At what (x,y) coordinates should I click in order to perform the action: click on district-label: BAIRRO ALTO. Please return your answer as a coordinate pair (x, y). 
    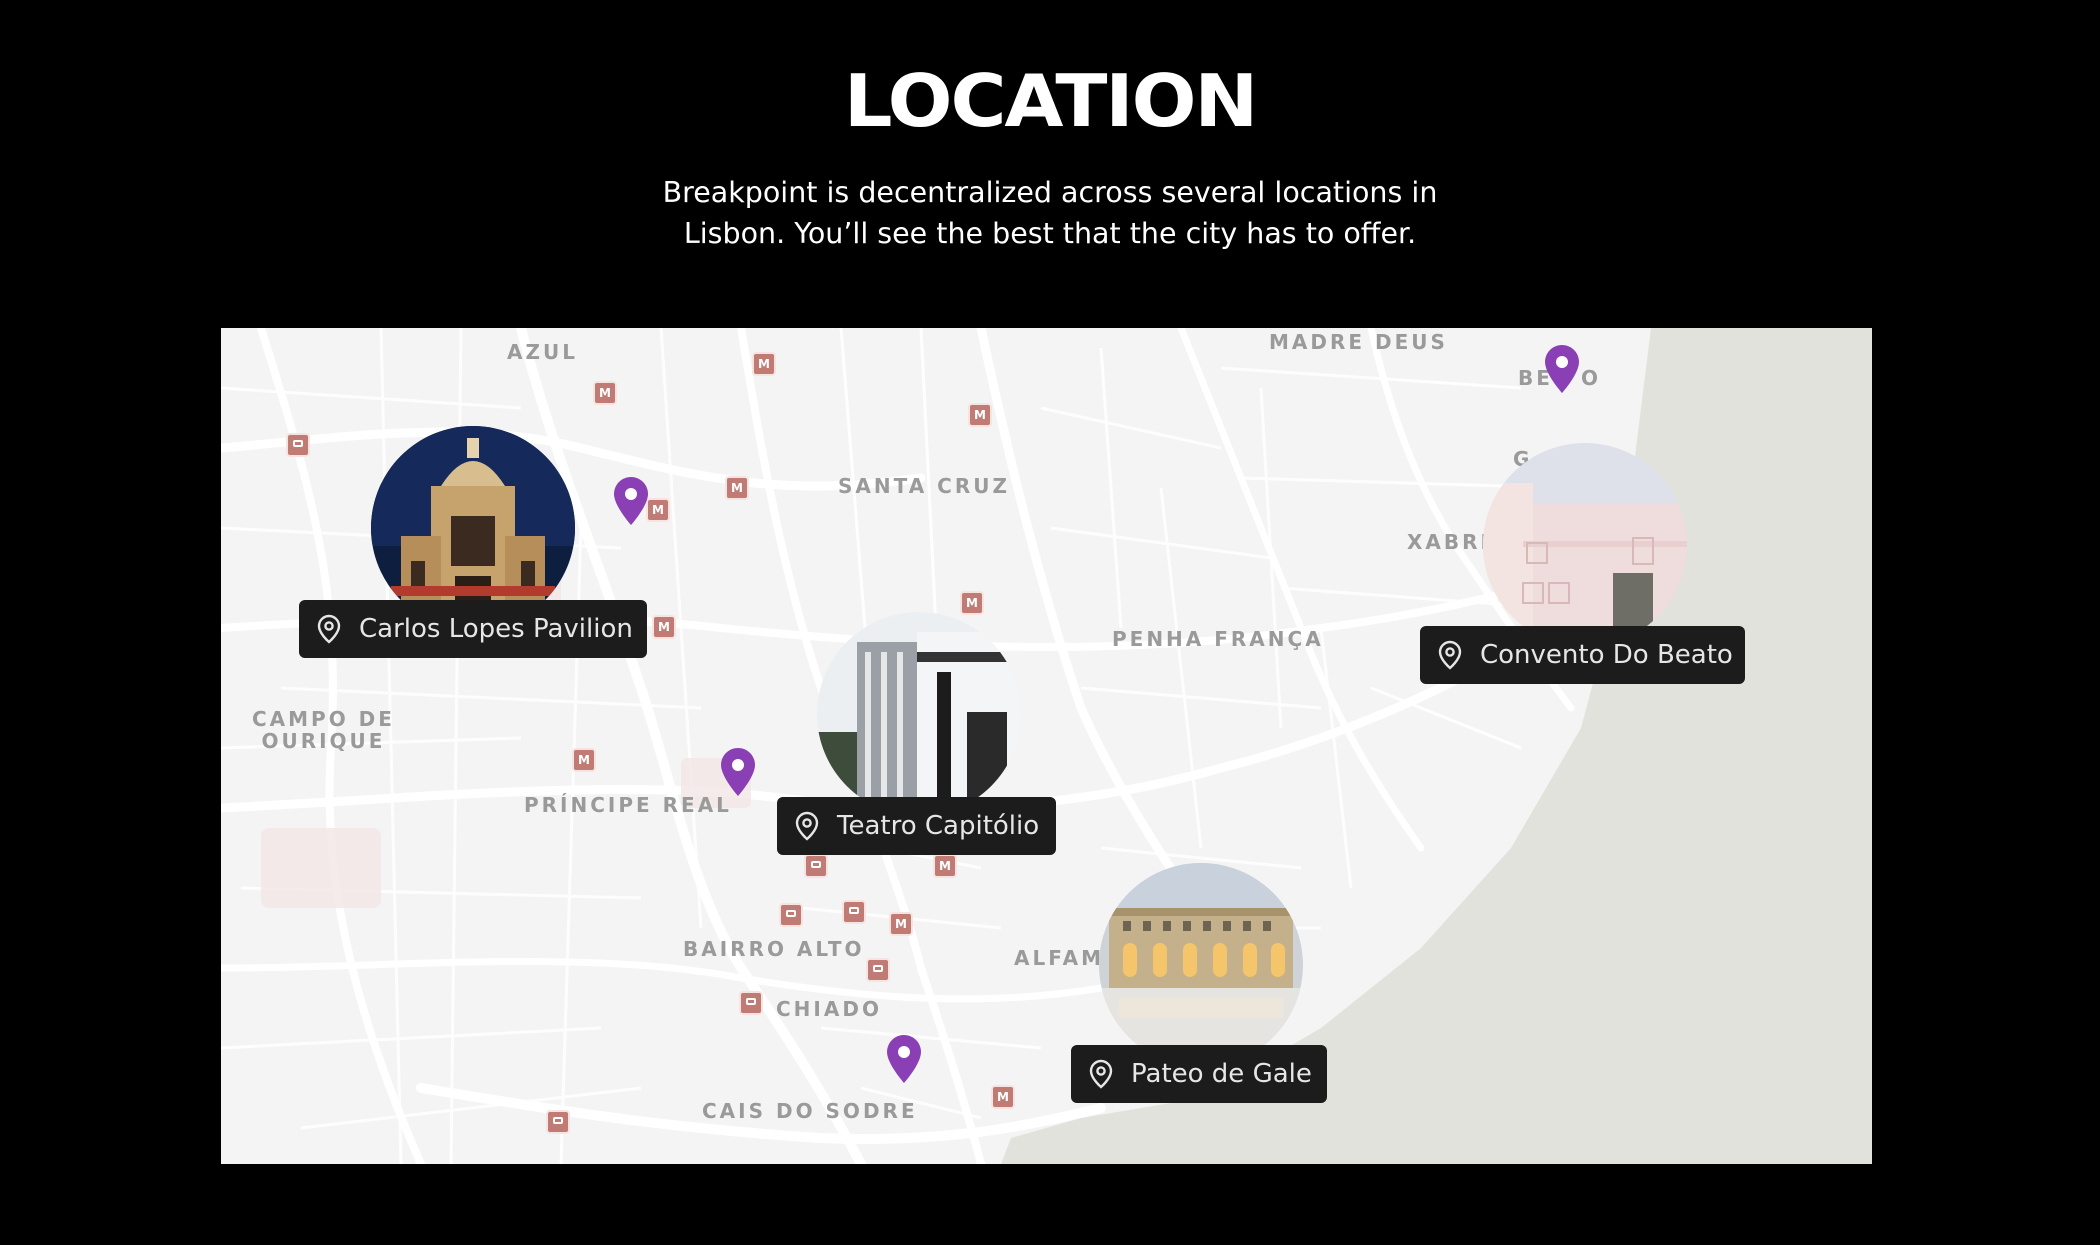
    Looking at the image, I should click on (774, 949).